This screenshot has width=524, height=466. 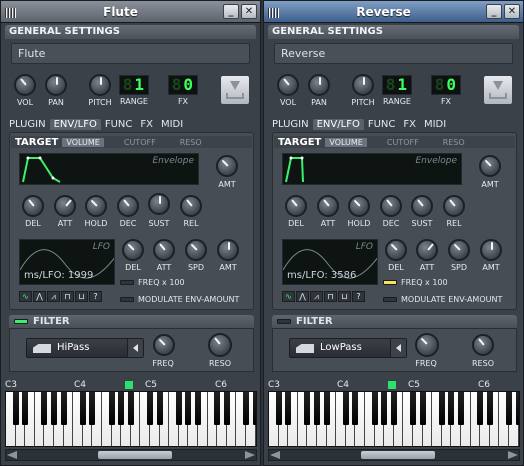 I want to click on lfo-att-knob, so click(x=164, y=250).